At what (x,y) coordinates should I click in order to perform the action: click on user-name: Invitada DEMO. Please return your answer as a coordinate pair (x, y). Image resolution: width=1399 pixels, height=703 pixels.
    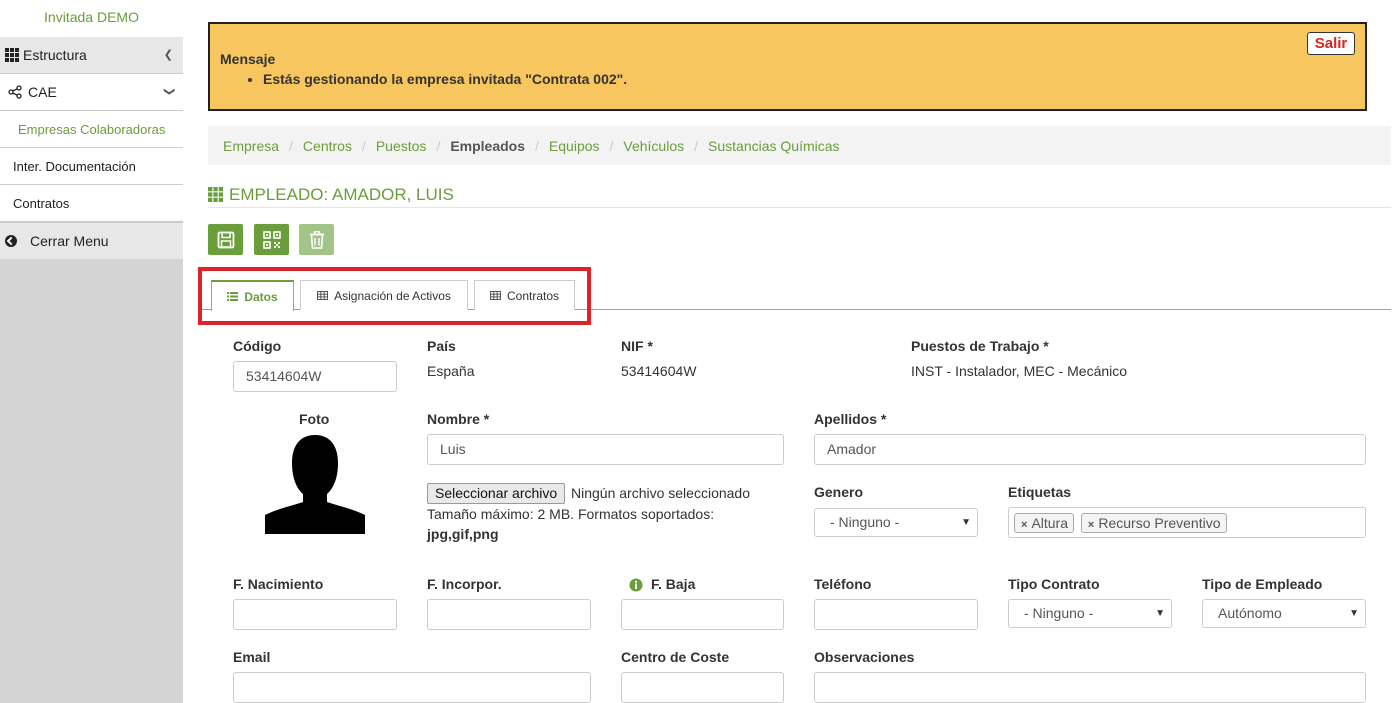
    Looking at the image, I should click on (91, 18).